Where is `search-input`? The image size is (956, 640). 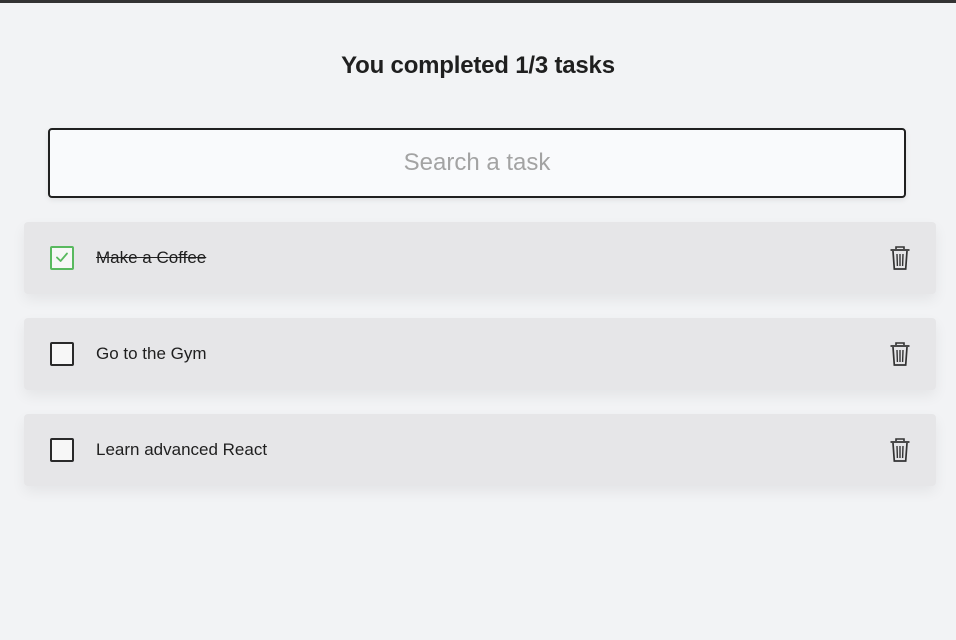
search-input is located at coordinates (477, 163).